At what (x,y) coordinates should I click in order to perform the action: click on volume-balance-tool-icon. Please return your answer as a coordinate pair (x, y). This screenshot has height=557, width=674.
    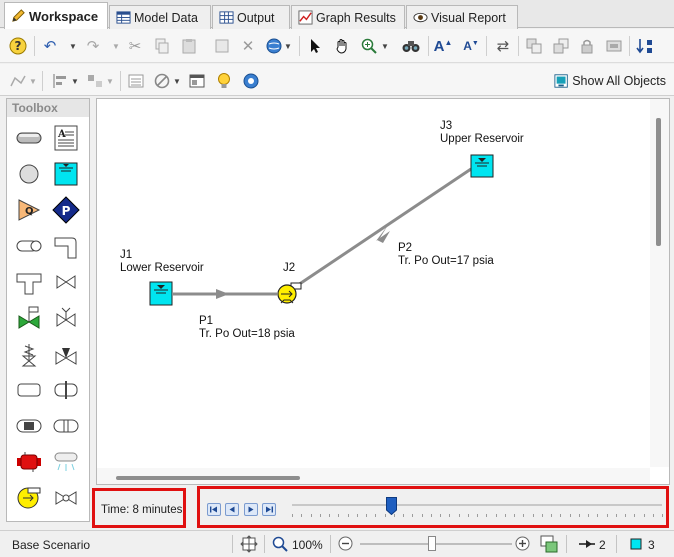
    Looking at the image, I should click on (66, 498).